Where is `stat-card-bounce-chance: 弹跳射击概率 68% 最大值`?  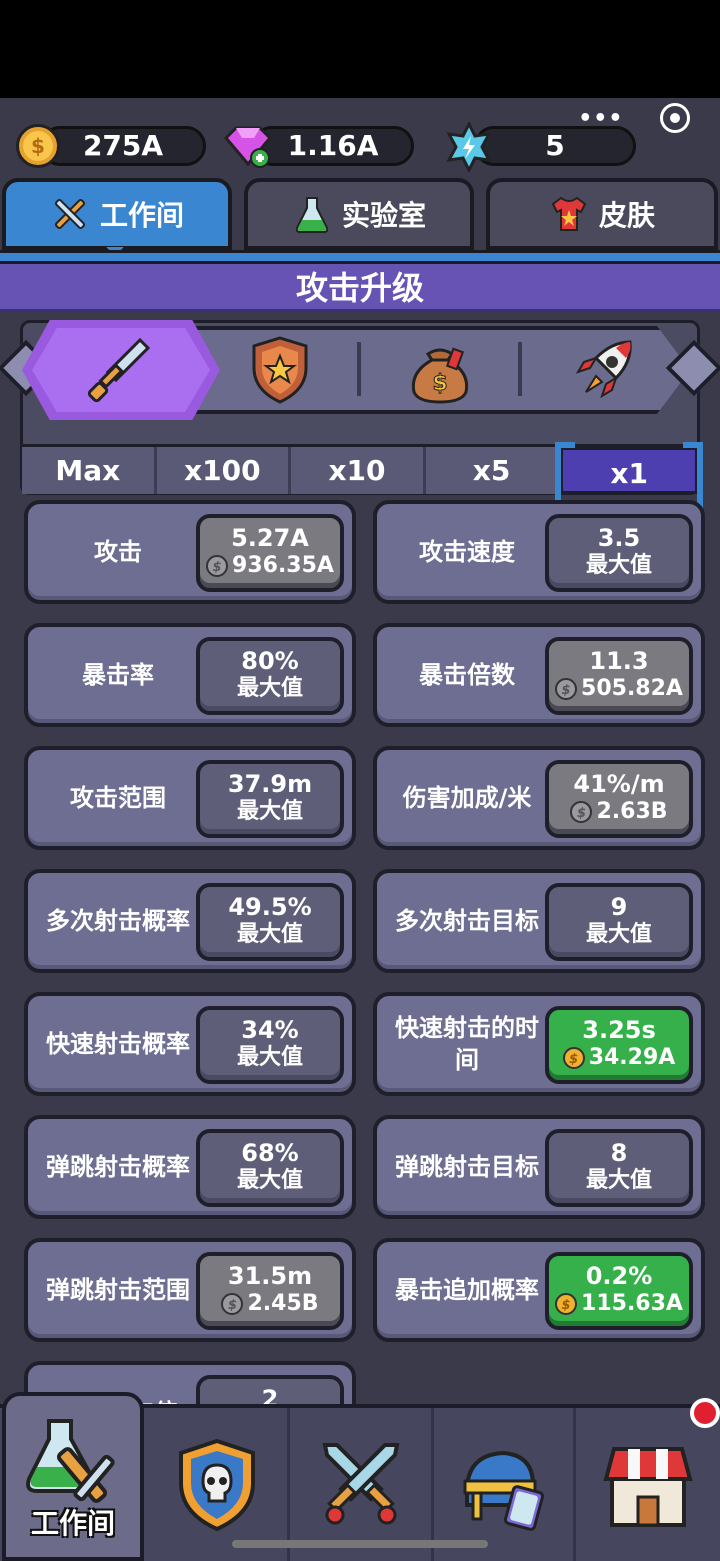 stat-card-bounce-chance: 弹跳射击概率 68% 最大值 is located at coordinates (190, 1167).